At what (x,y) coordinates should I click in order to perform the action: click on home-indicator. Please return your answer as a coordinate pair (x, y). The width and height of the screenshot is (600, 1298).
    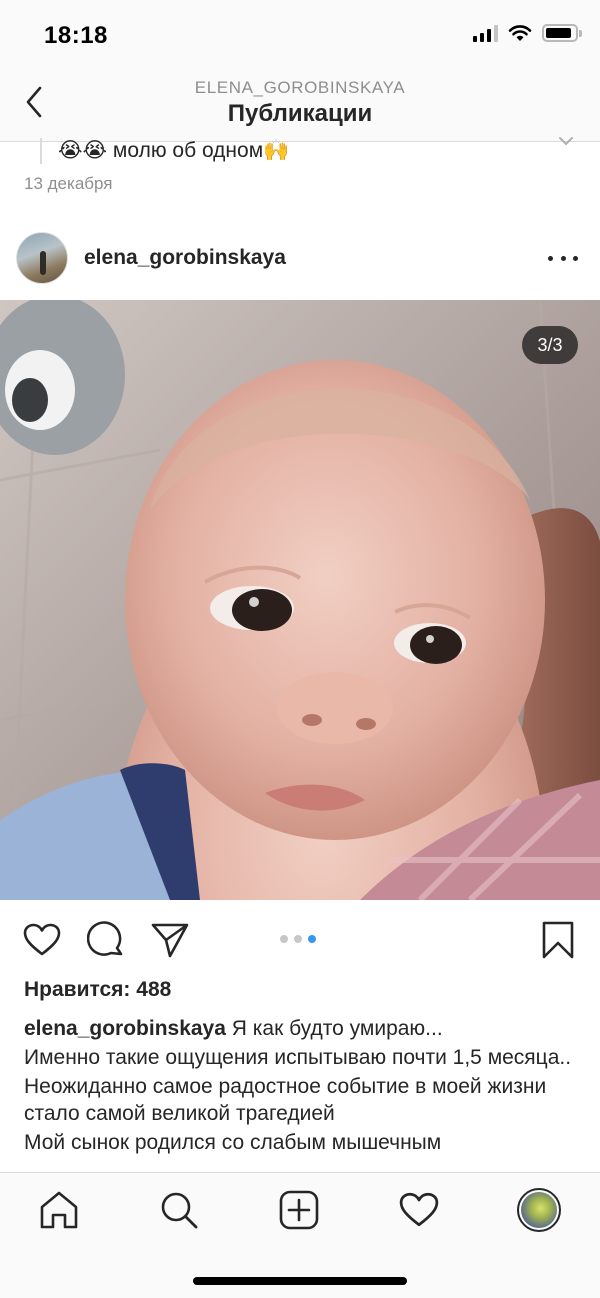
    Looking at the image, I should click on (300, 1281).